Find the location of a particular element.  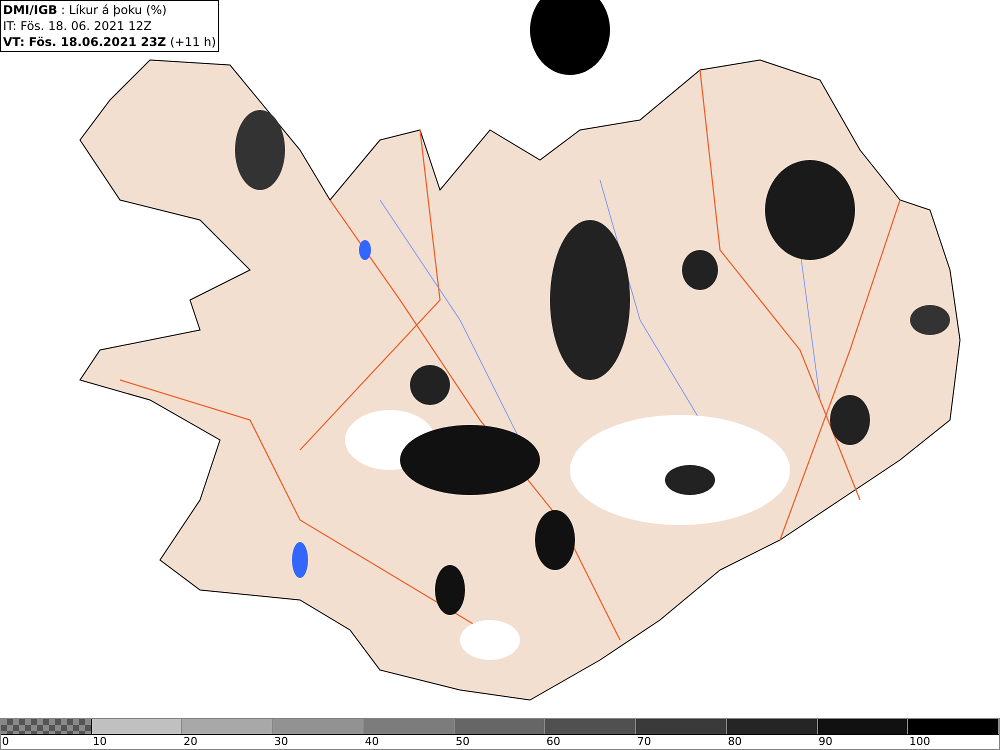

legend-label: 70 is located at coordinates (681, 741).